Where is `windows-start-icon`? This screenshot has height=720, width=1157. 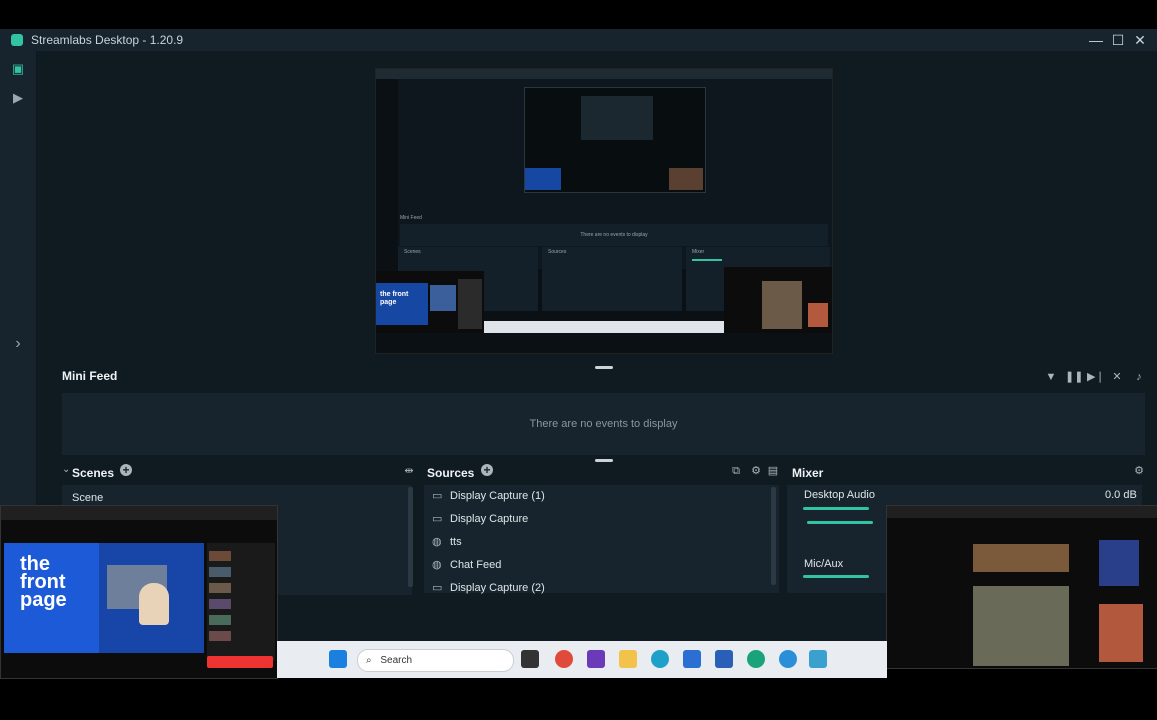
windows-start-icon is located at coordinates (338, 659).